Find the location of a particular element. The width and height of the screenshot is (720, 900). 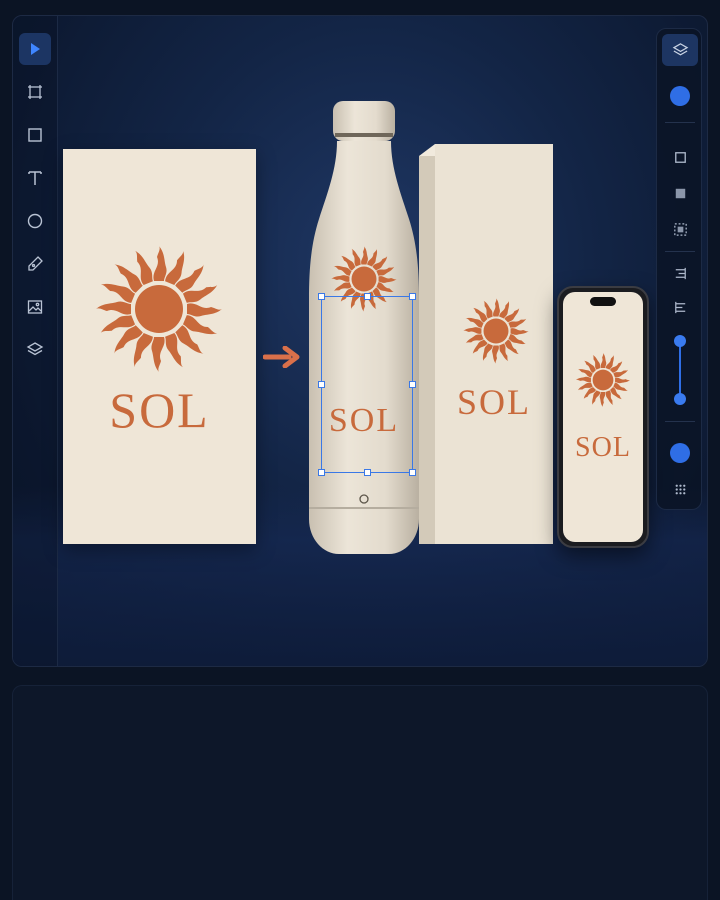

rectangle-tool-button is located at coordinates (35, 135).